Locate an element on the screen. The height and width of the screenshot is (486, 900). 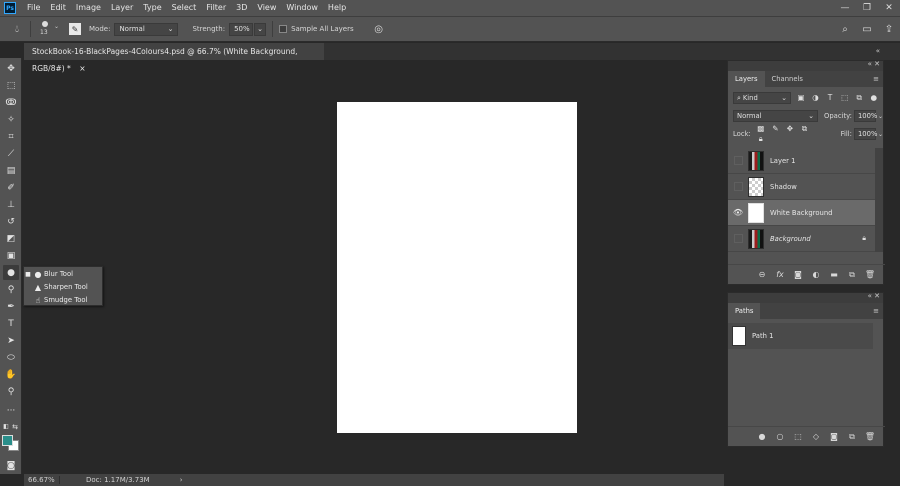
lock-transparency-icon: ▩ is located at coordinates (761, 128).